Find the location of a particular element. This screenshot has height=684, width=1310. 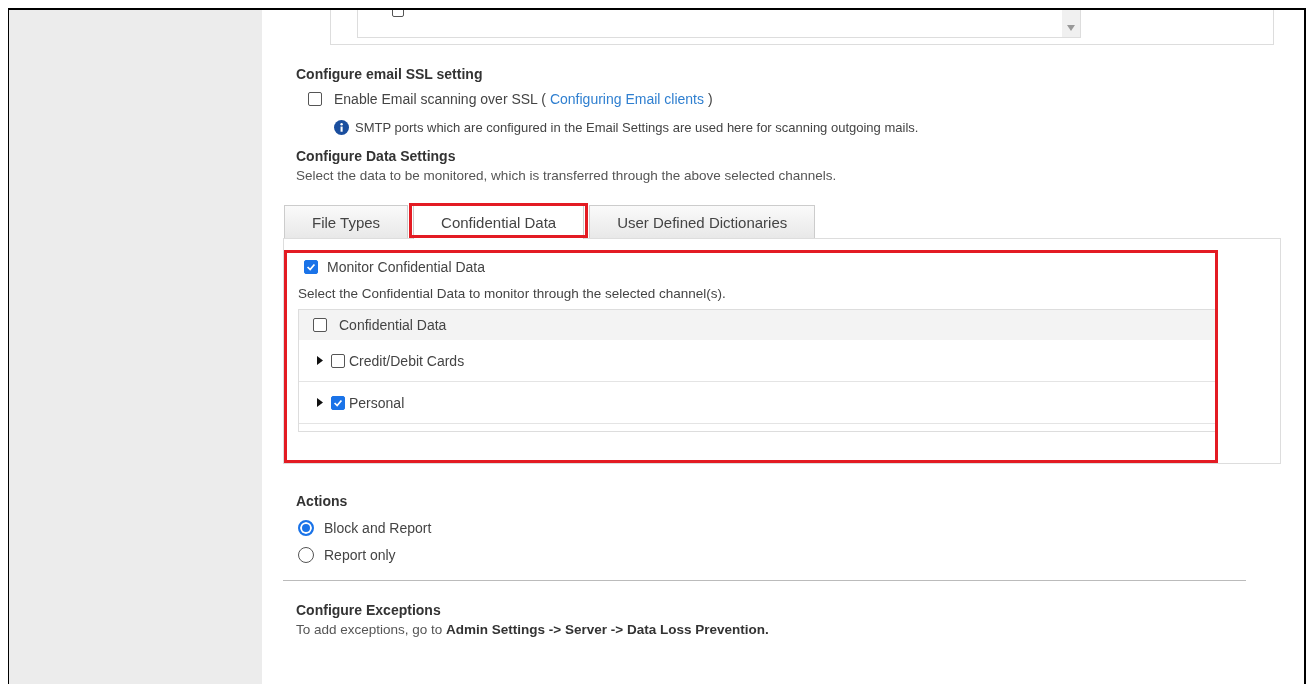

tree-item-label: Credit/Debit Cards is located at coordinates (407, 360).